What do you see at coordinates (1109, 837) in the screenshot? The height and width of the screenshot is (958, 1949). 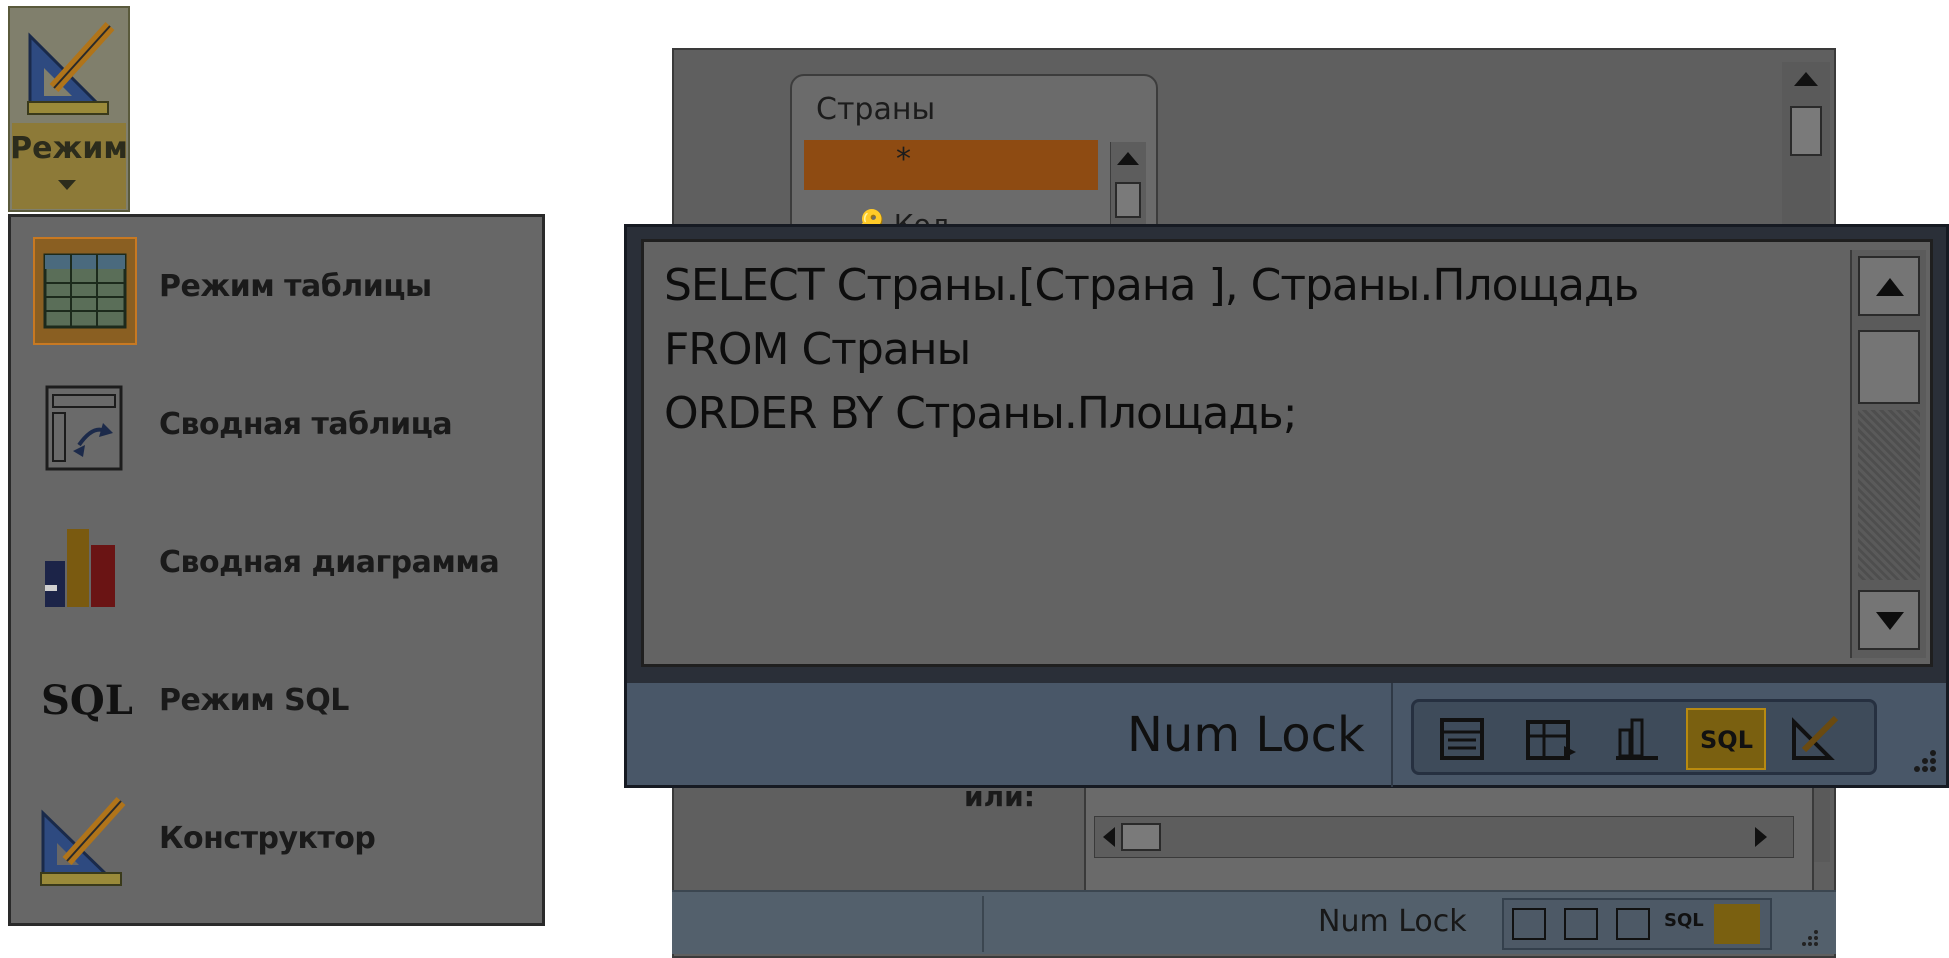 I see `scroll-left-icon` at bounding box center [1109, 837].